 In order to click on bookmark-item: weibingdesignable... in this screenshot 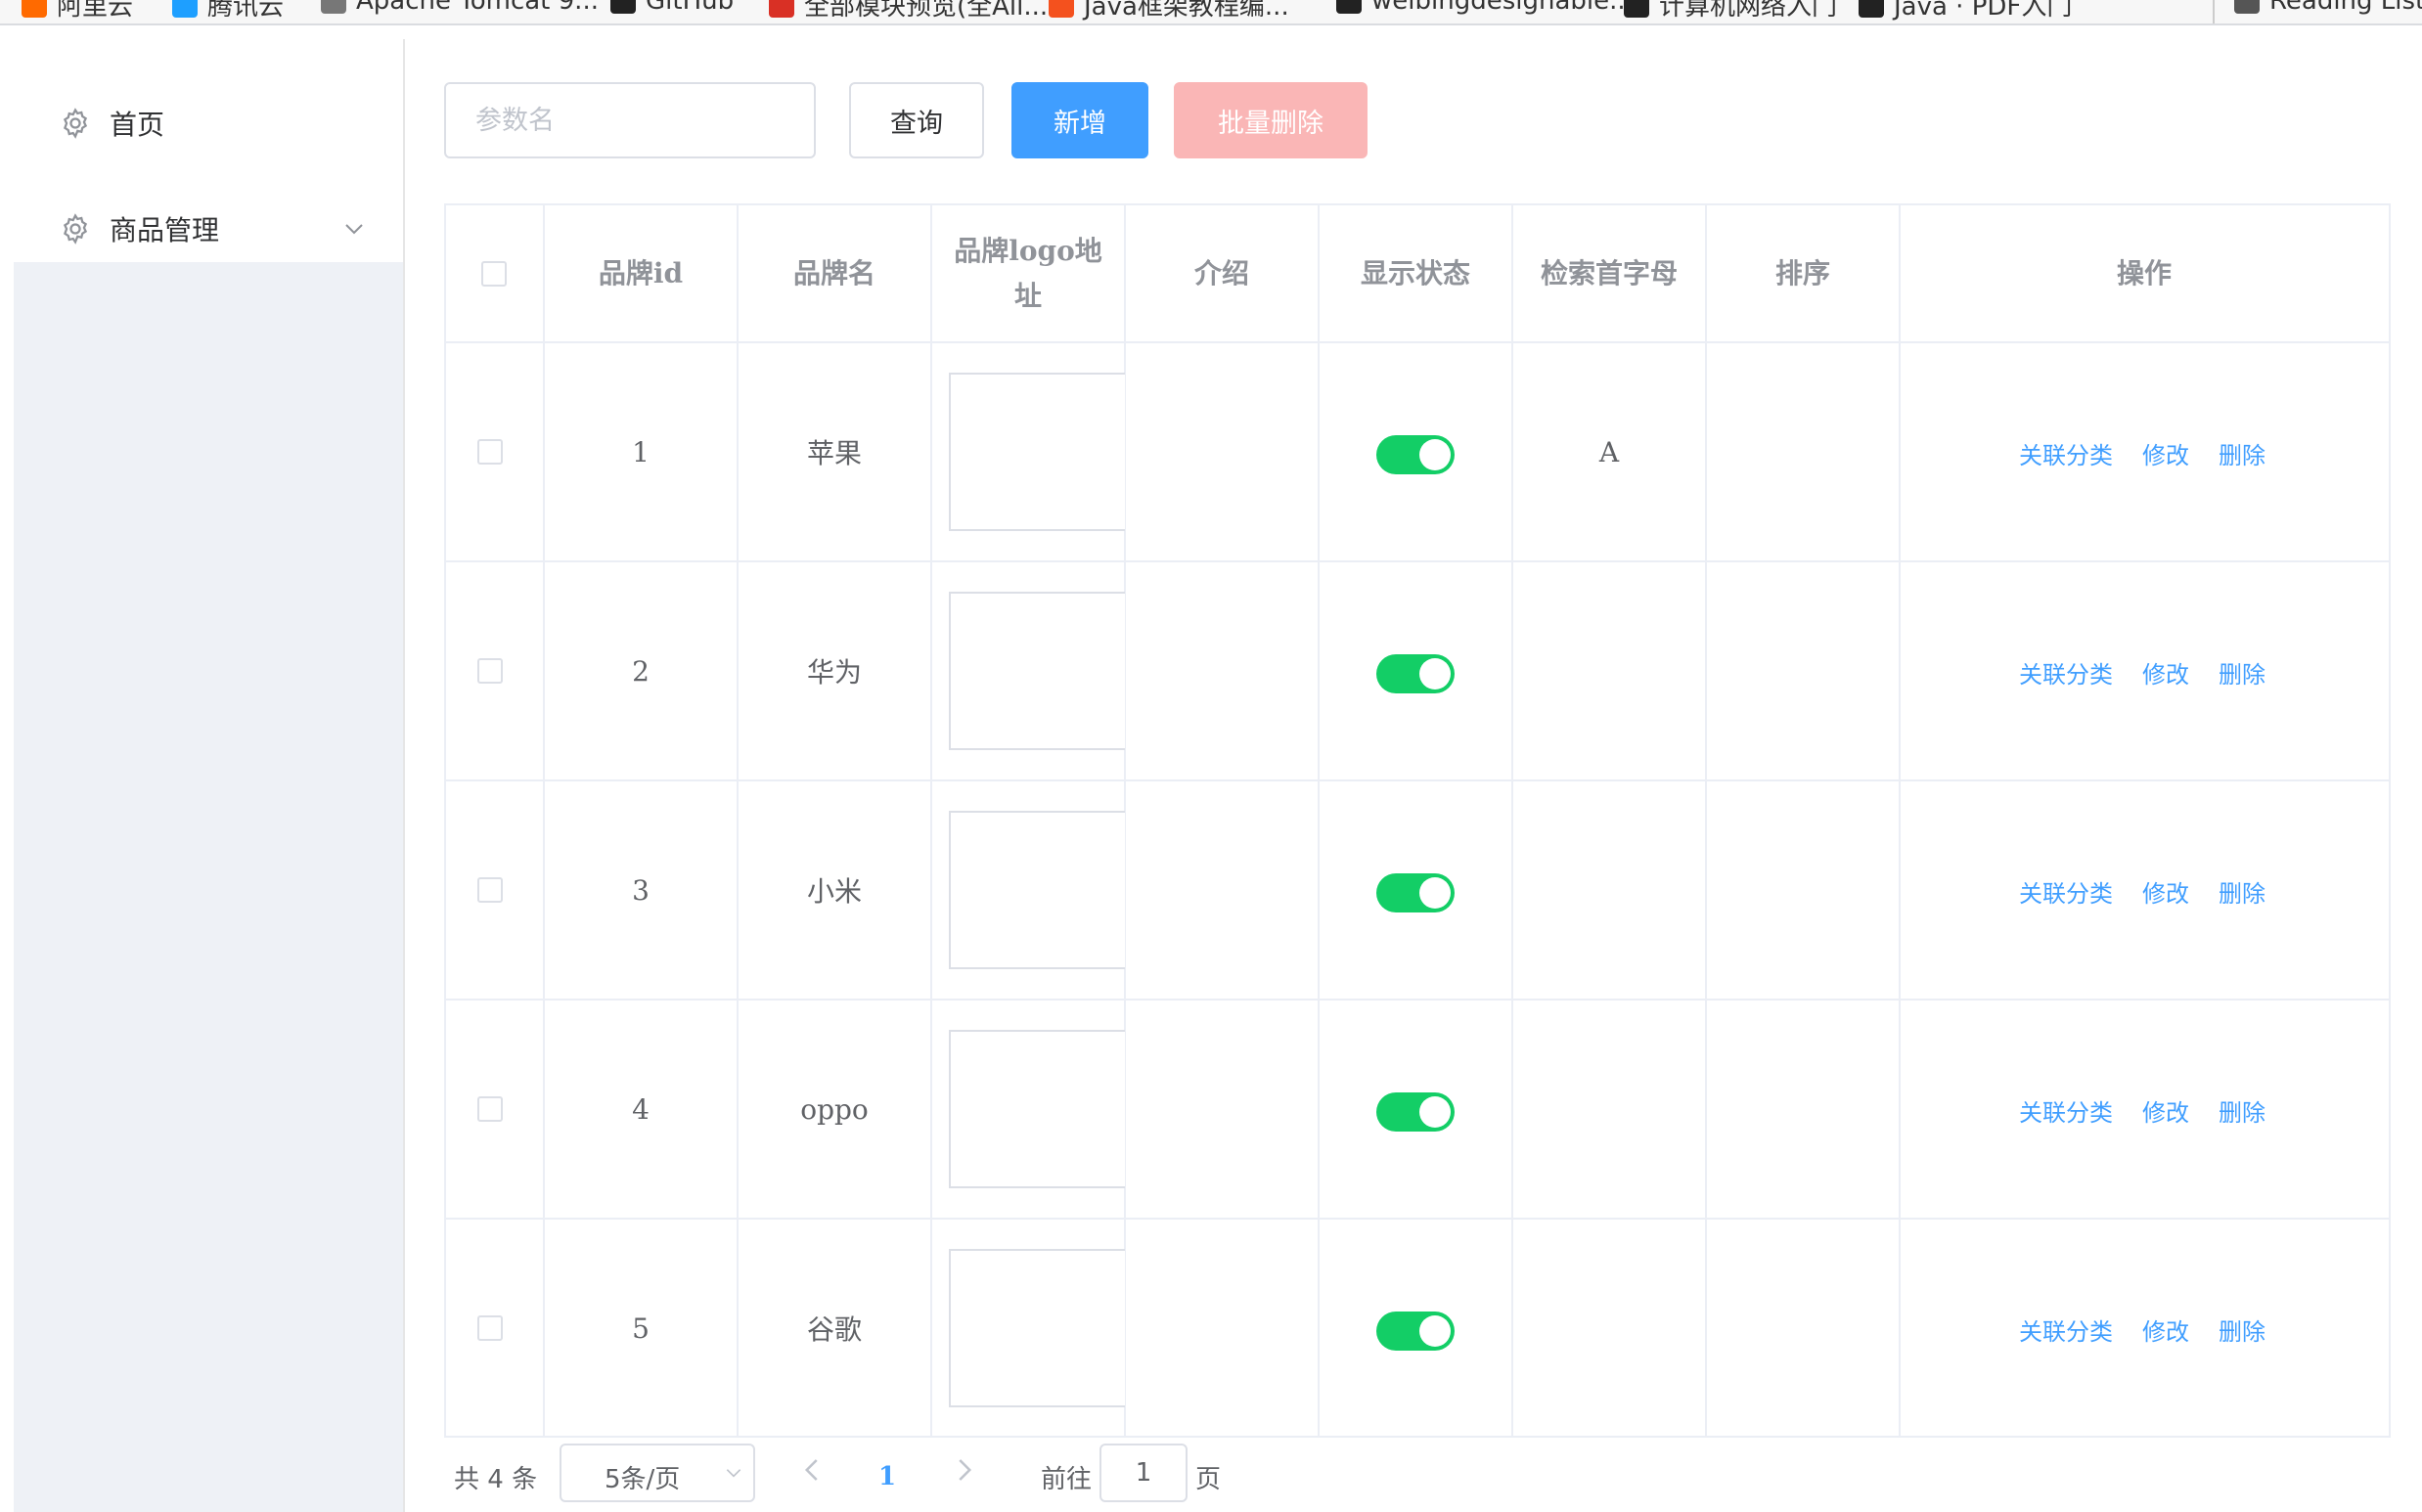, I will do `click(1485, 8)`.